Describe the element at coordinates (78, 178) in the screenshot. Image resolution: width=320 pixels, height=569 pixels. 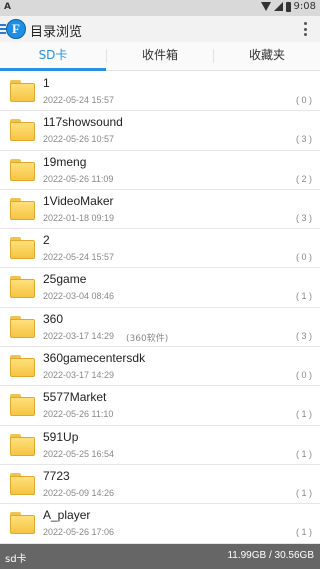
I see `folder-date: 2022-05-26 11:09` at that location.